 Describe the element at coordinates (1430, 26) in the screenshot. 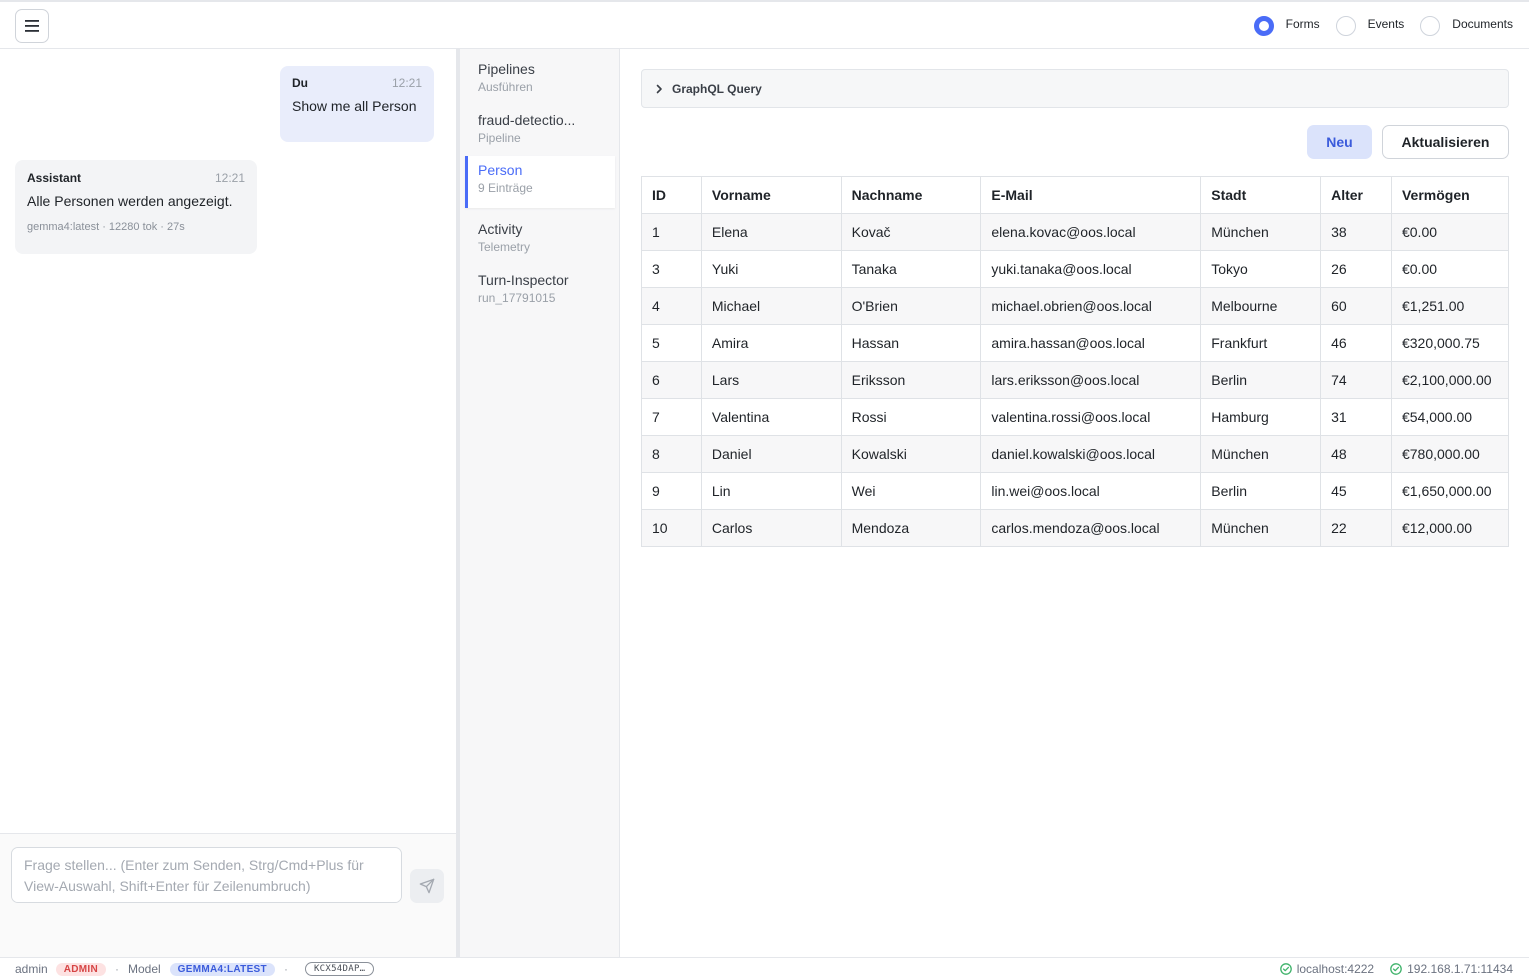

I see `radio-documents` at that location.